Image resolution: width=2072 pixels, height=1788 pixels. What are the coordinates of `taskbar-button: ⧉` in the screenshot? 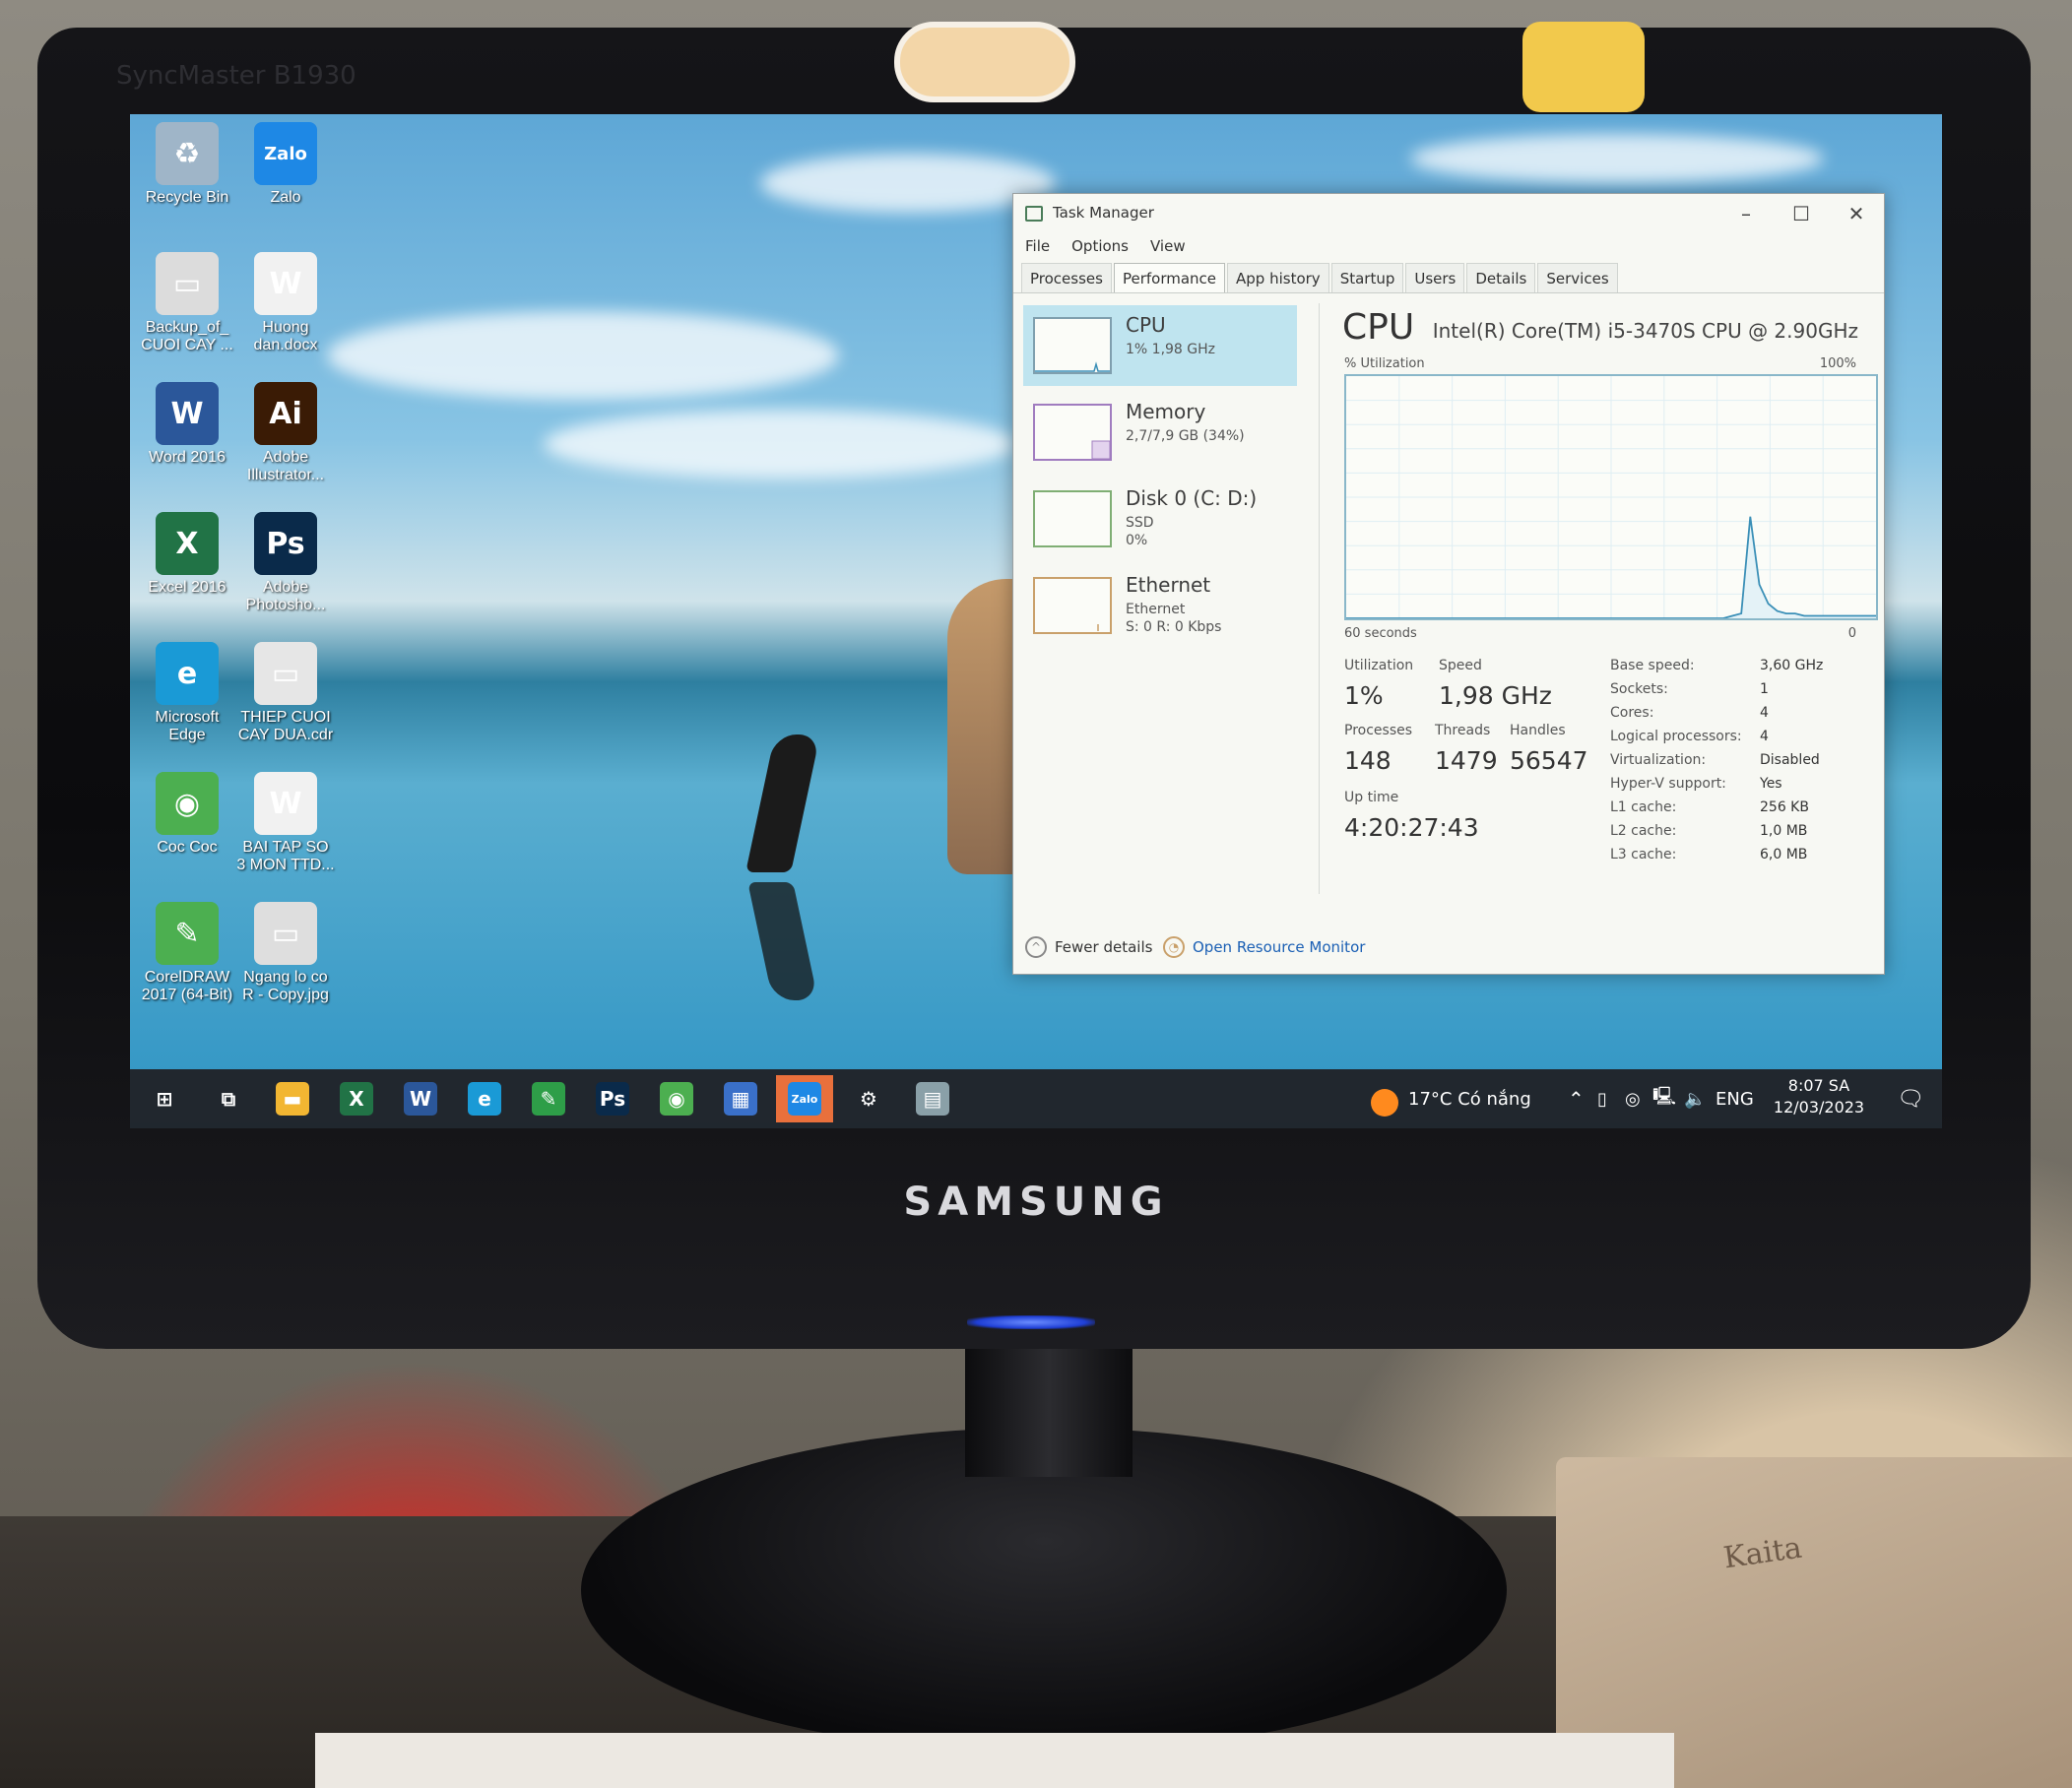 It's located at (228, 1098).